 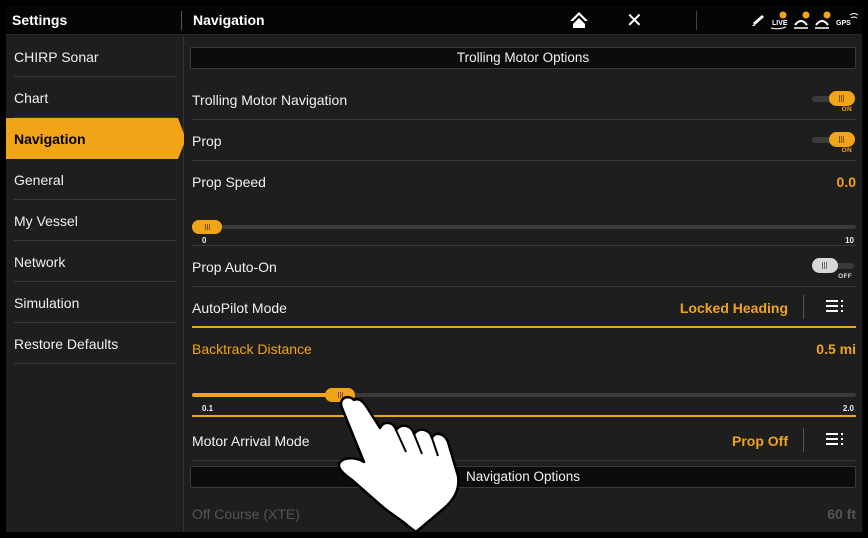 What do you see at coordinates (802, 20) in the screenshot?
I see `sonar-icon` at bounding box center [802, 20].